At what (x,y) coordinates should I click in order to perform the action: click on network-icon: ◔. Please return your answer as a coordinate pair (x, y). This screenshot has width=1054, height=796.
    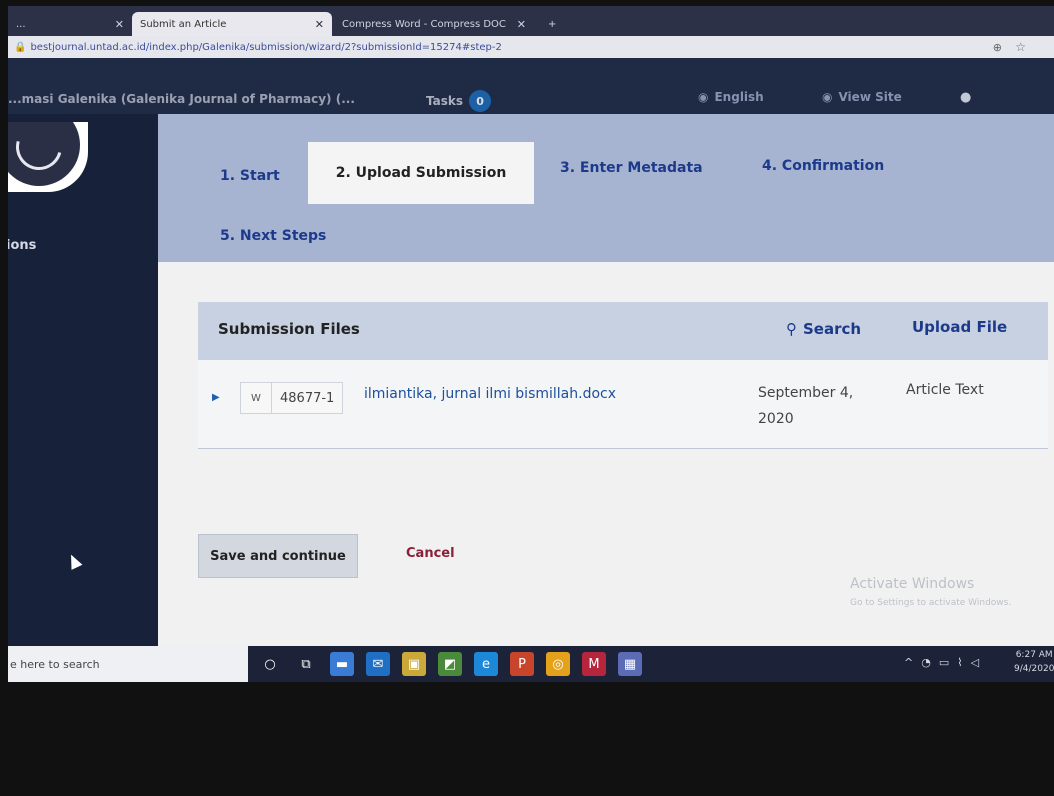
    Looking at the image, I should click on (926, 662).